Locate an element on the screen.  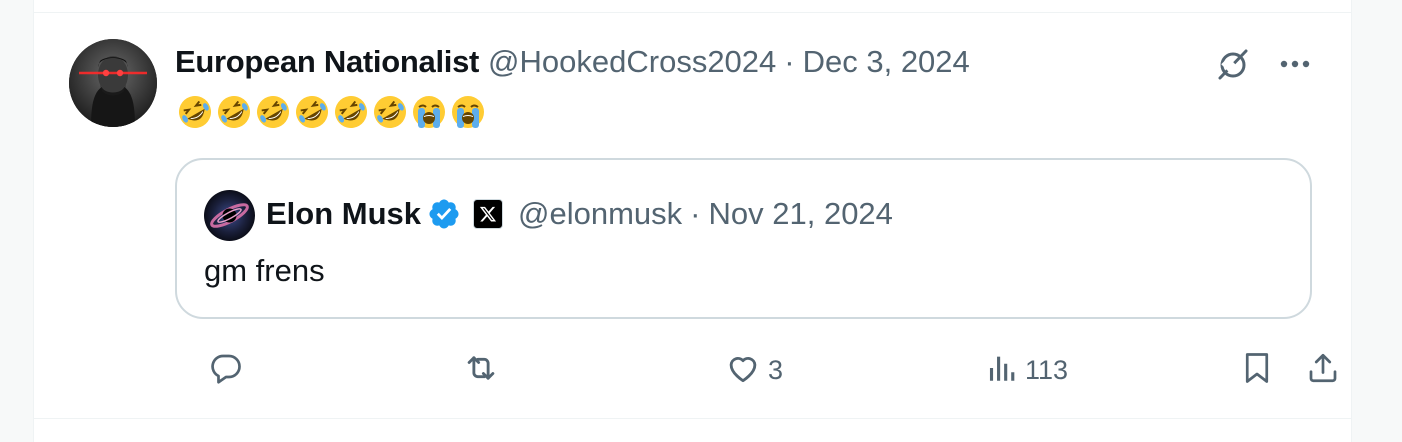
analytics-icon is located at coordinates (1002, 370).